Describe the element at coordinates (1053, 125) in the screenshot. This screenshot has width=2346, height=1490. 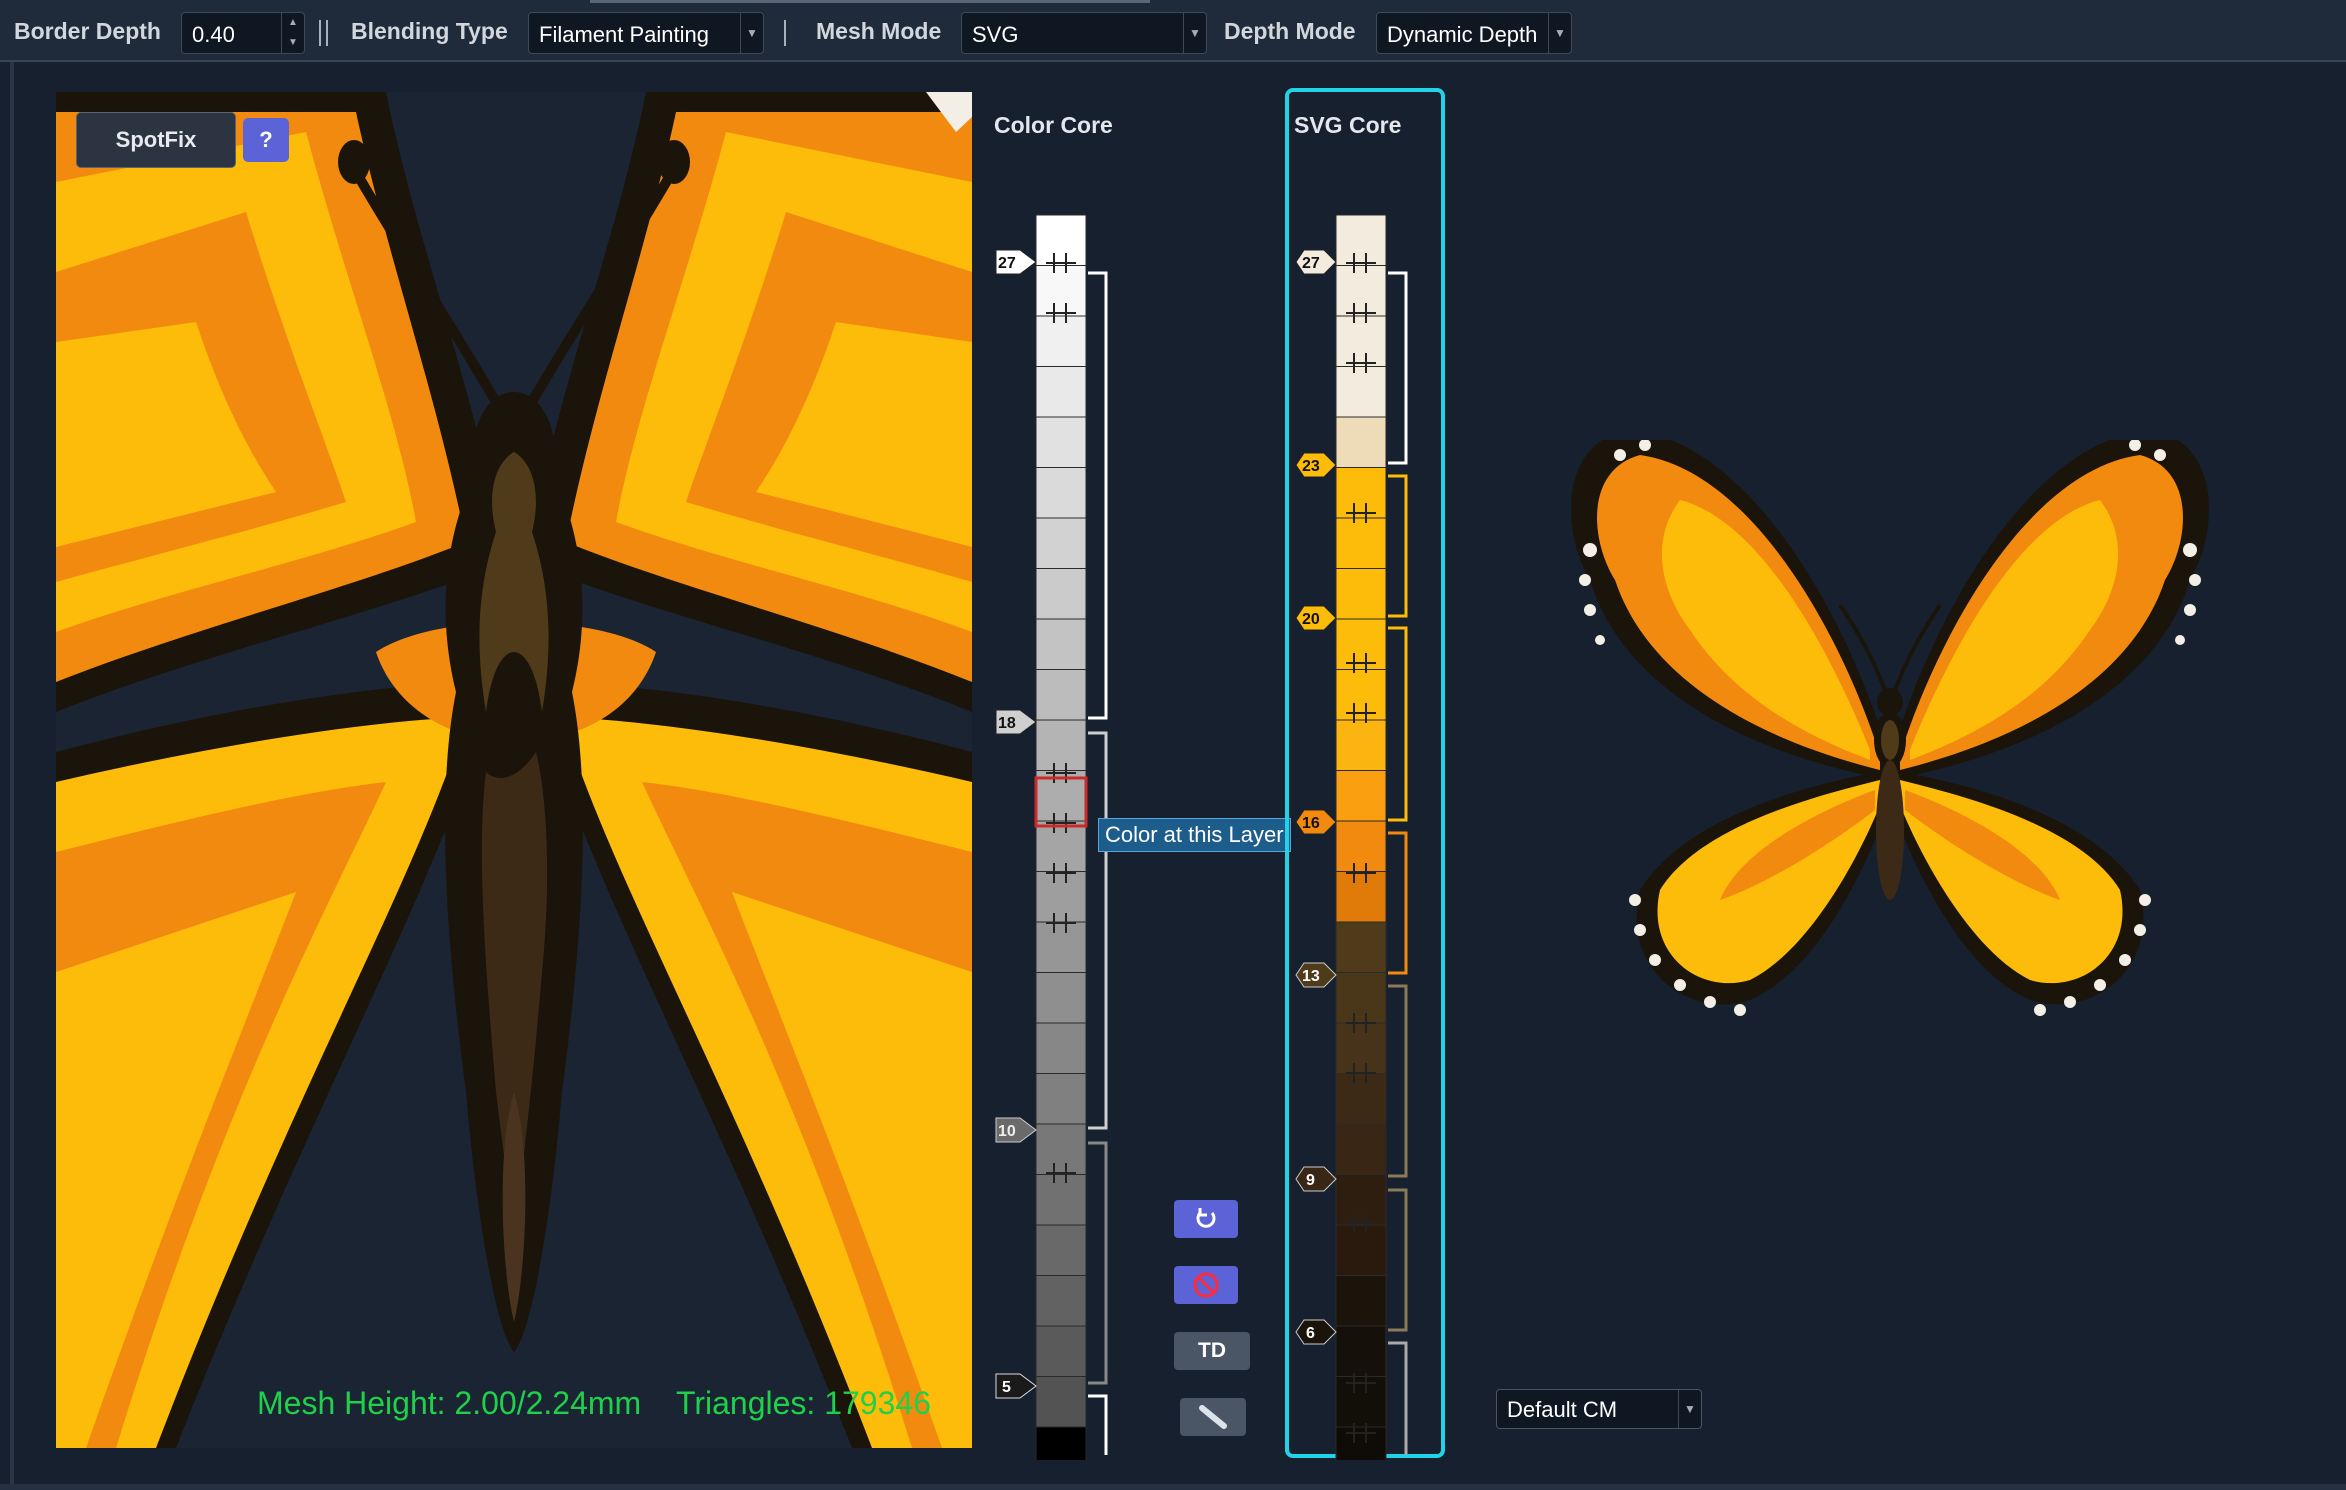
I see `color-core-title: Color Core` at that location.